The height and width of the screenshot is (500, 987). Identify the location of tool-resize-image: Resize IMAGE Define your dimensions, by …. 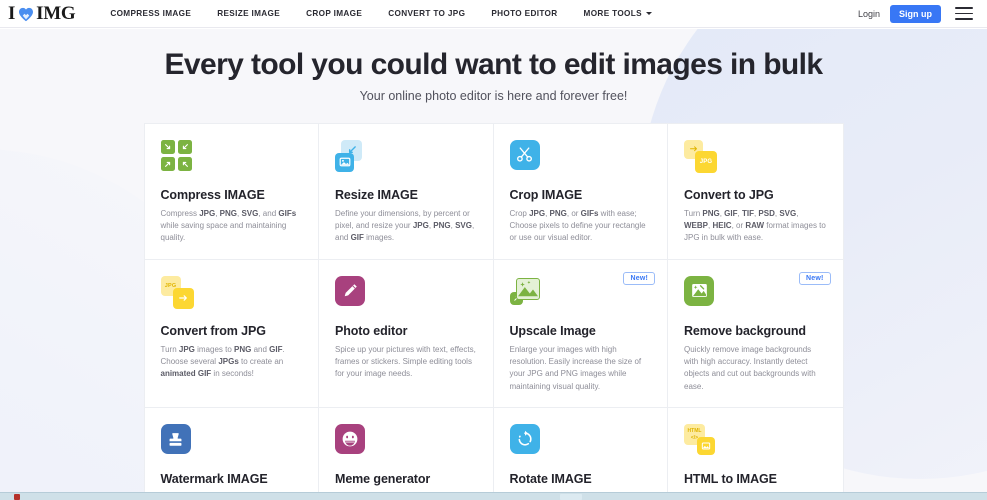
(406, 191).